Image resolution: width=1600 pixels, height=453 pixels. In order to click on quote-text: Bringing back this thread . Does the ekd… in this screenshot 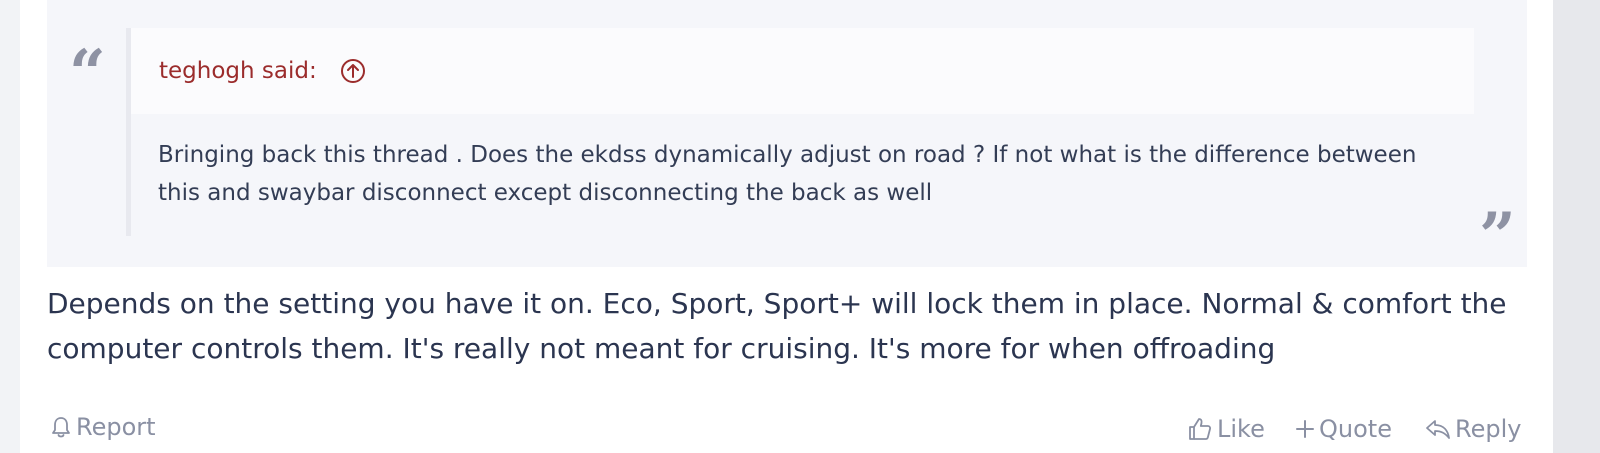, I will do `click(787, 174)`.